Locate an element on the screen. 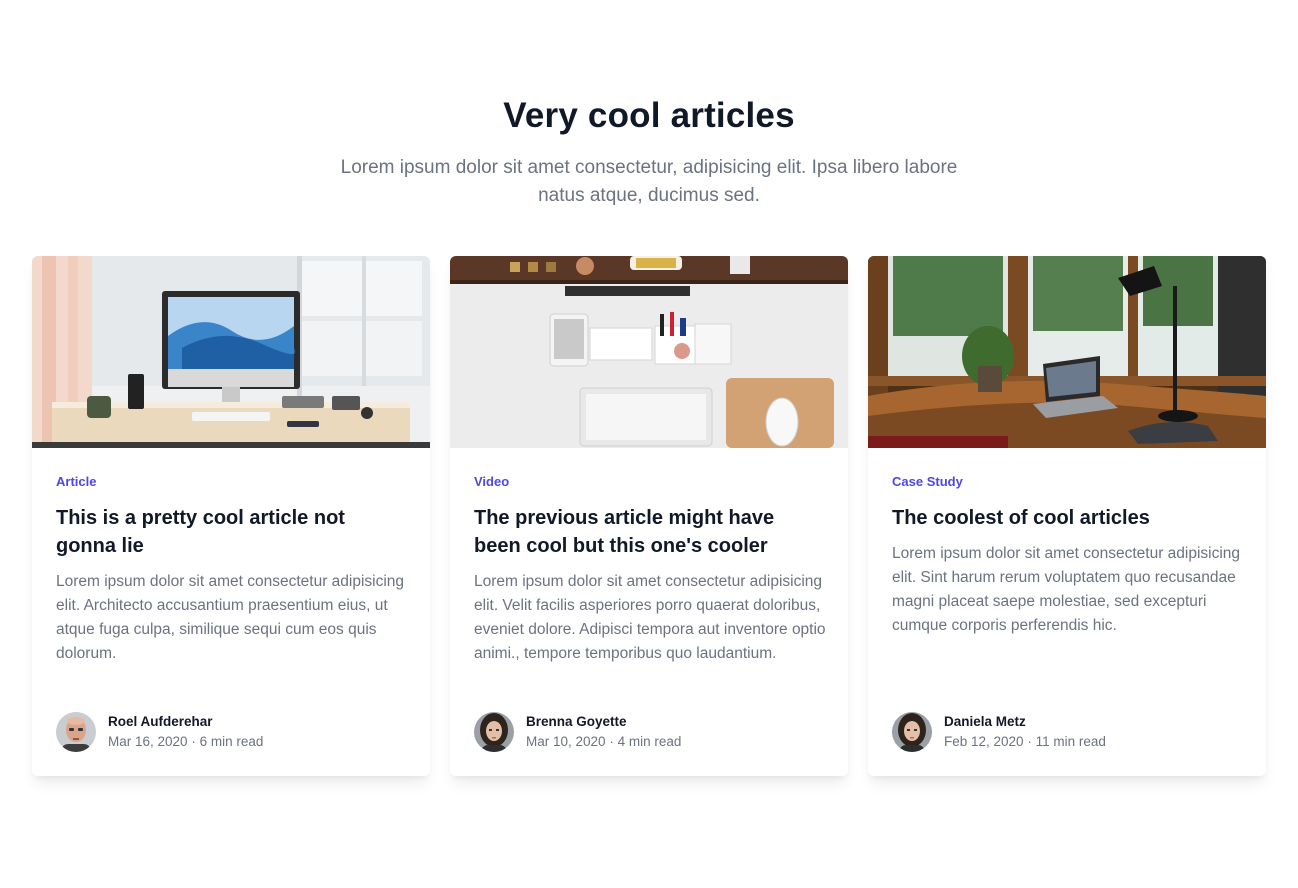 Image resolution: width=1298 pixels, height=888 pixels. author-name: Daniela Metz is located at coordinates (985, 721).